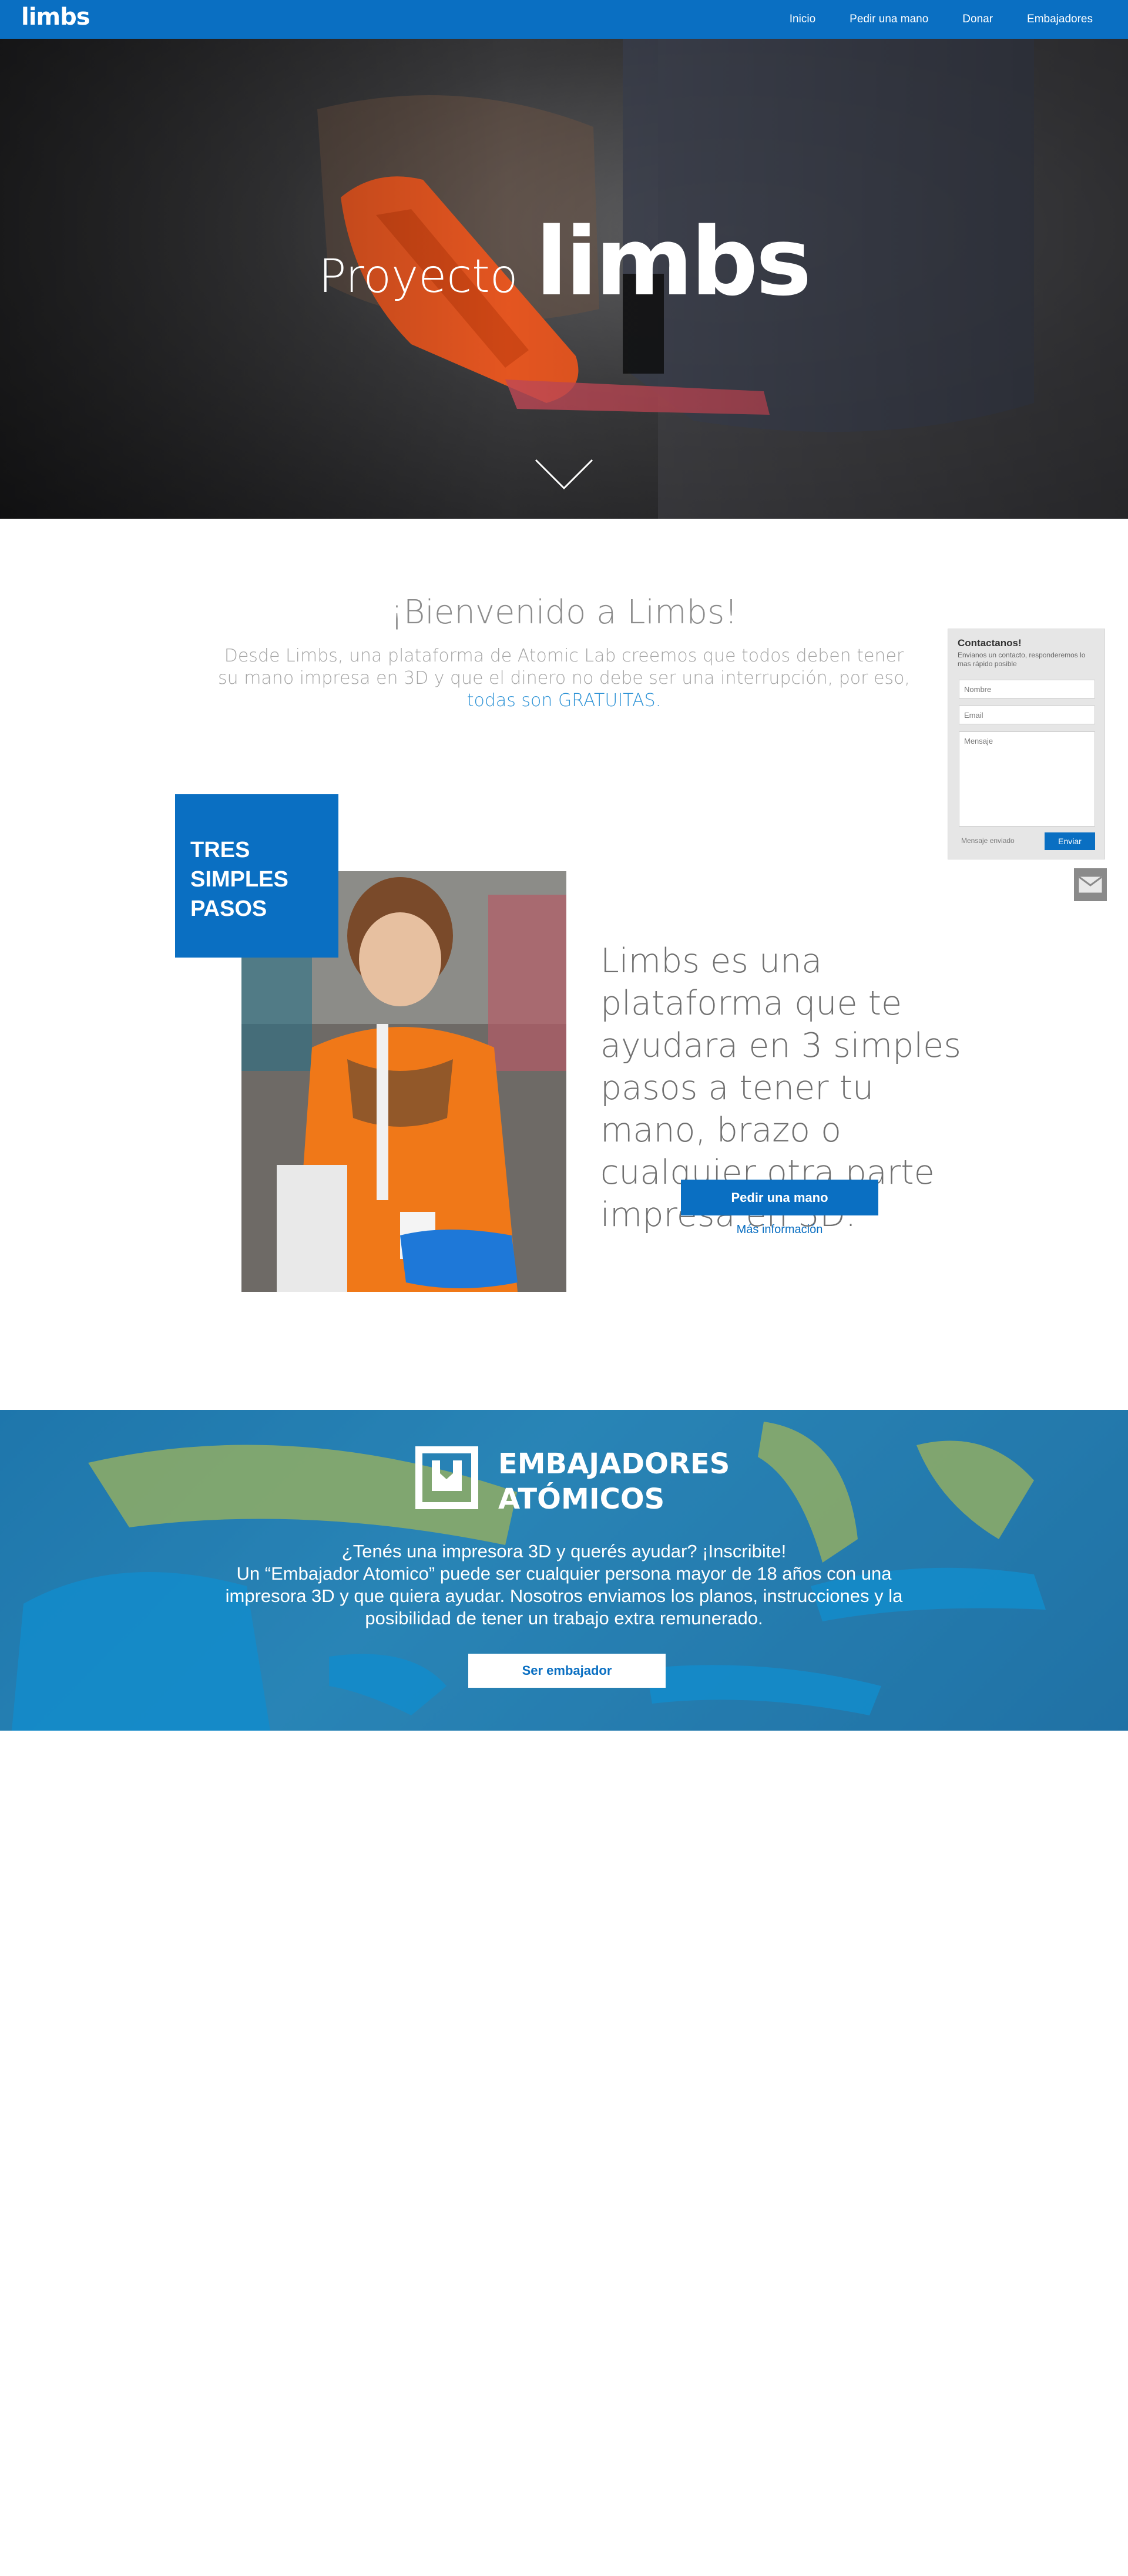 The width and height of the screenshot is (1128, 2576). I want to click on mail-icon, so click(1090, 884).